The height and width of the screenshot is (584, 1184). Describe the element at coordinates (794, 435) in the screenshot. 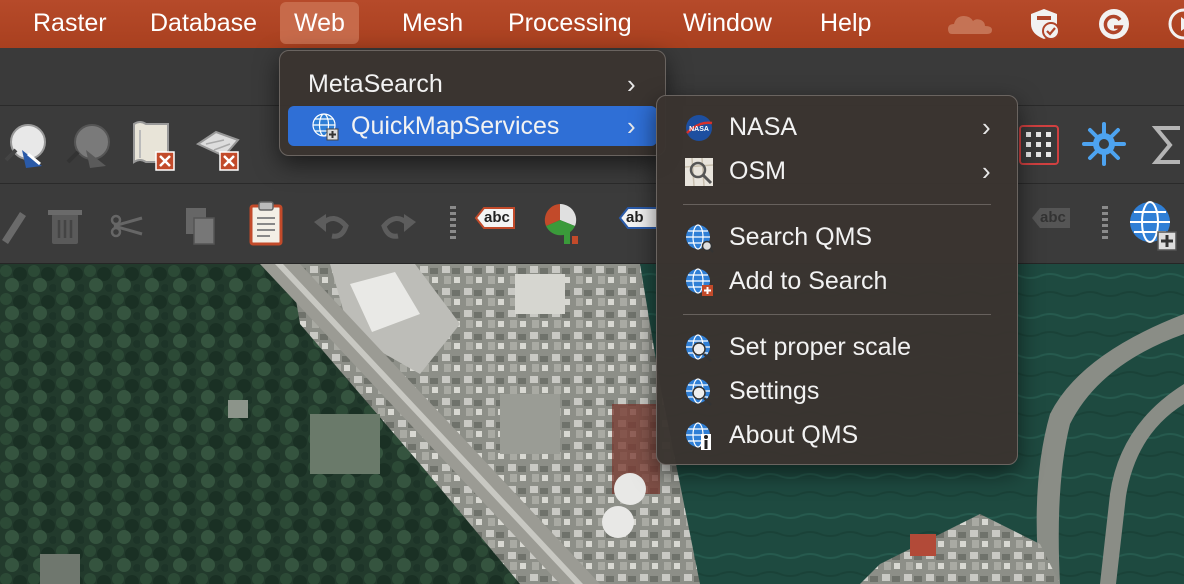

I see `menu-item-label: About QMS` at that location.